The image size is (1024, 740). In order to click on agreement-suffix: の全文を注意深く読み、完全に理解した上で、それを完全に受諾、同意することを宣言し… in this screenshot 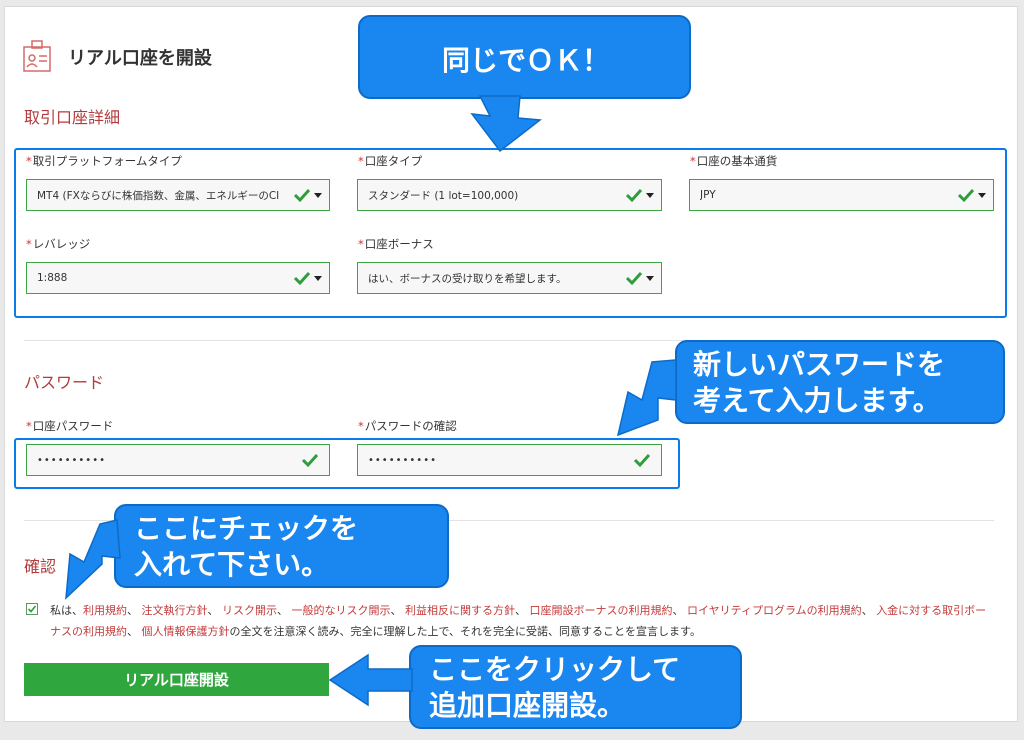, I will do `click(465, 631)`.